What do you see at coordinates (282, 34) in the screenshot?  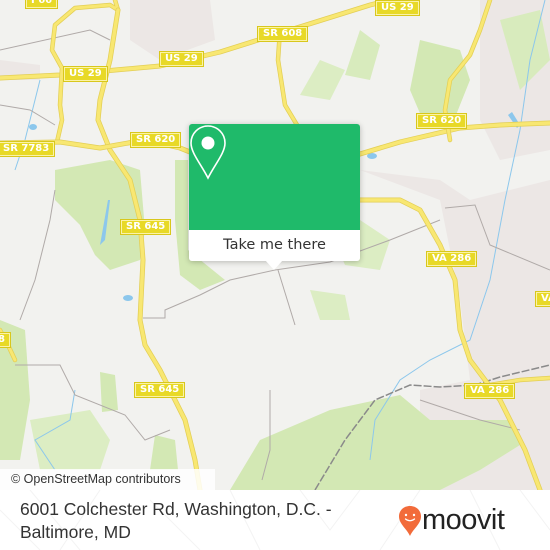 I see `road-shield: SR 608` at bounding box center [282, 34].